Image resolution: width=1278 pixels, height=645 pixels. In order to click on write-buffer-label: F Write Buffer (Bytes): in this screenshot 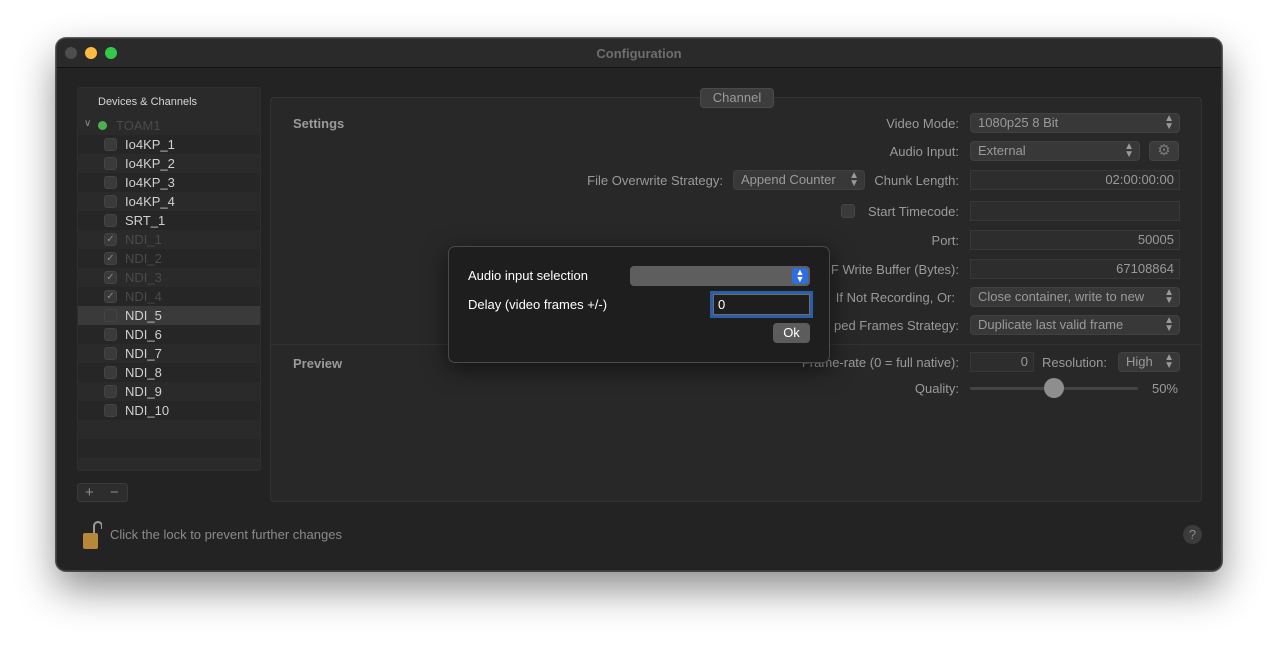, I will do `click(894, 269)`.